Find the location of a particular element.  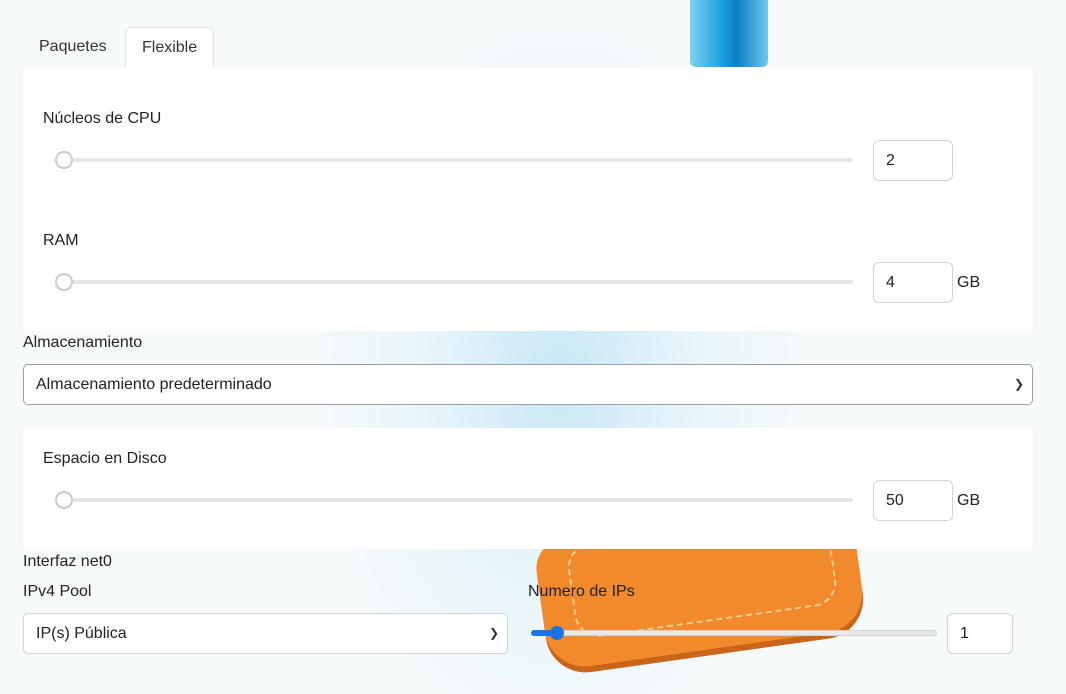

cpu-slider-track is located at coordinates (458, 160).